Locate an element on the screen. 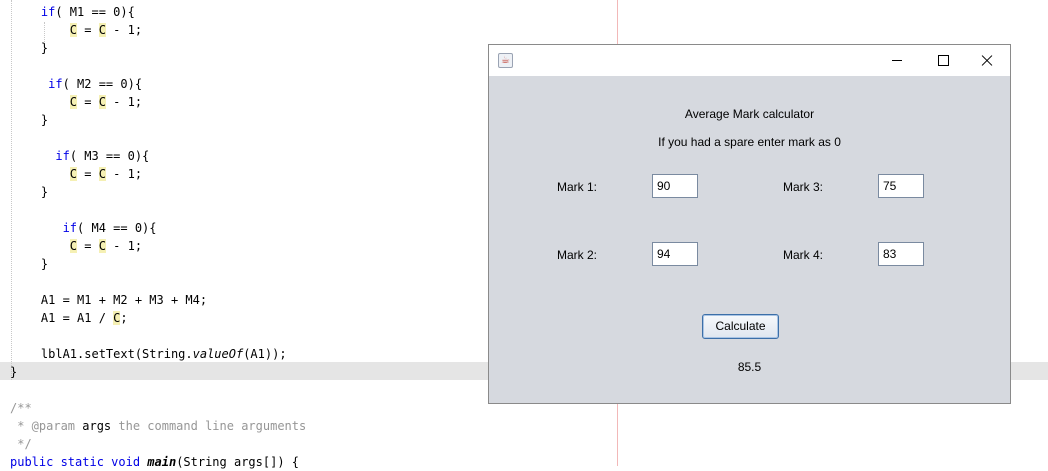  mark1-label: Mark 1: is located at coordinates (577, 187).